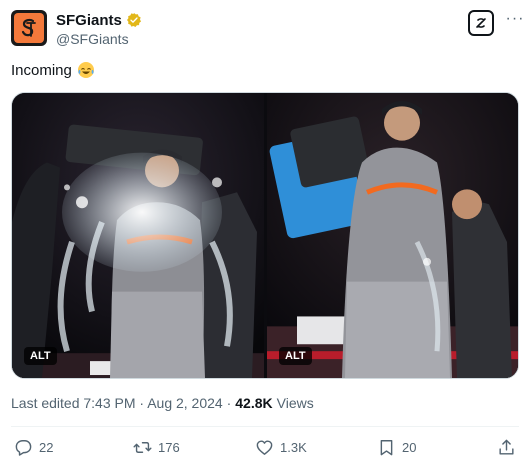 This screenshot has height=468, width=529. I want to click on laughing-tears-emoji-icon, so click(85, 70).